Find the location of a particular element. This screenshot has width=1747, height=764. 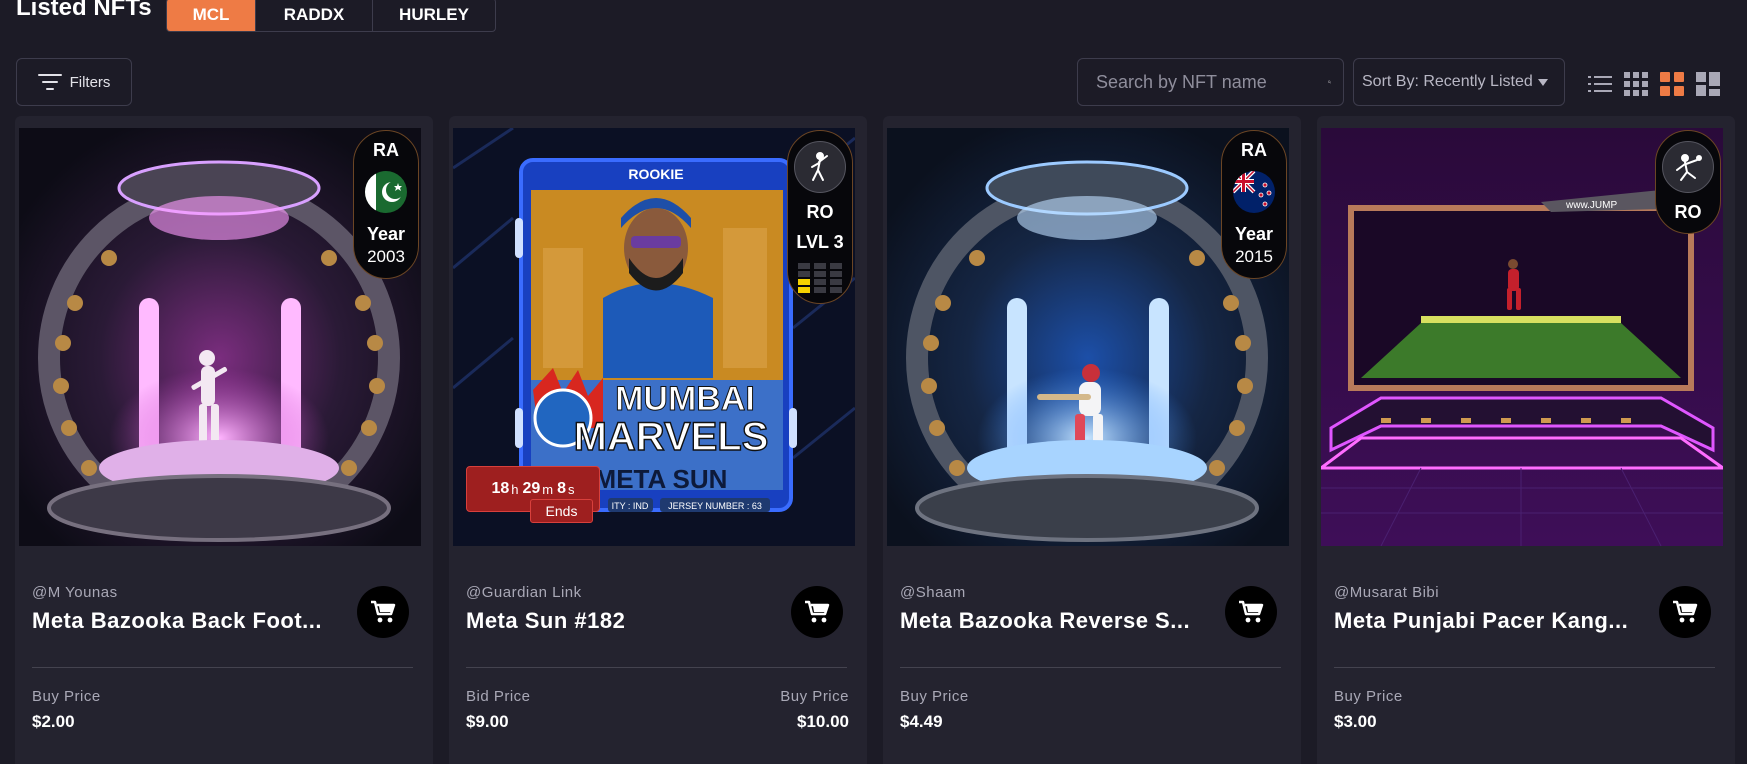

attribute-badge: RO LVL 3 is located at coordinates (820, 217).